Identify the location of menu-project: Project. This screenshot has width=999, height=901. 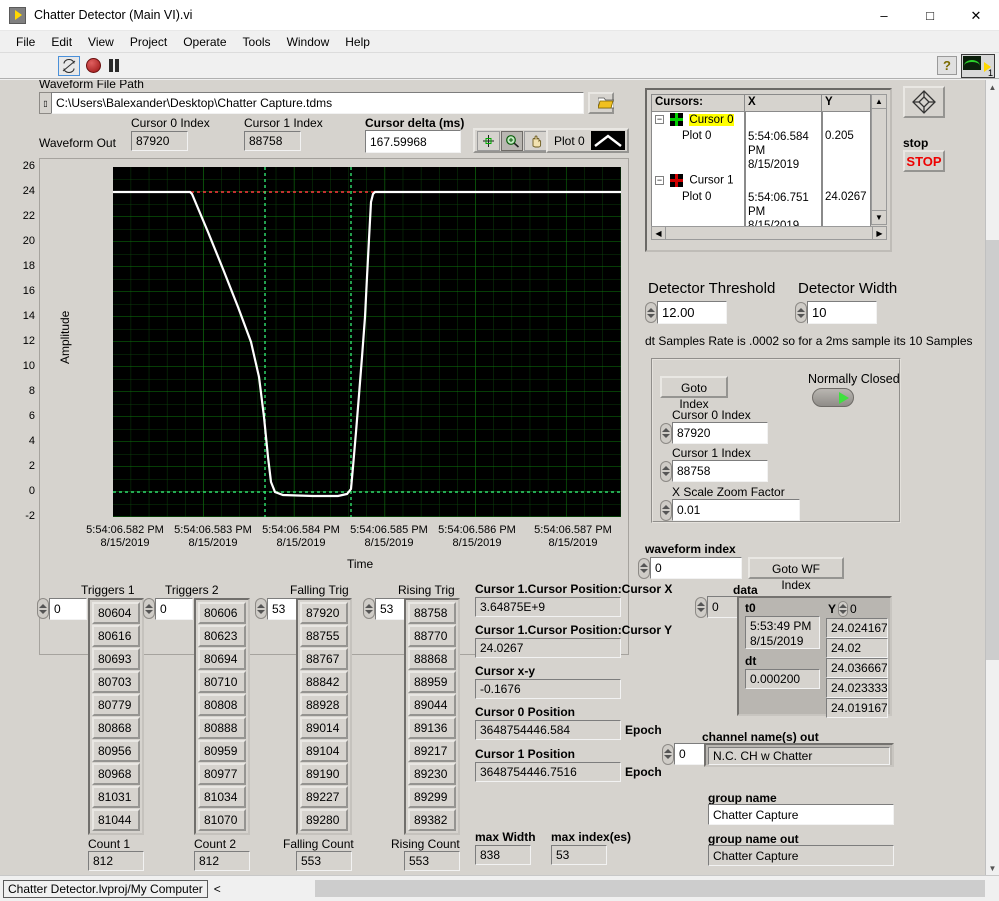
(148, 42).